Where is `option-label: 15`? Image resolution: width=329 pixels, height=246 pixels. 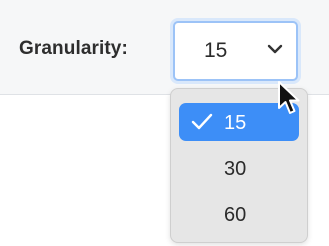
option-label: 15 is located at coordinates (235, 123).